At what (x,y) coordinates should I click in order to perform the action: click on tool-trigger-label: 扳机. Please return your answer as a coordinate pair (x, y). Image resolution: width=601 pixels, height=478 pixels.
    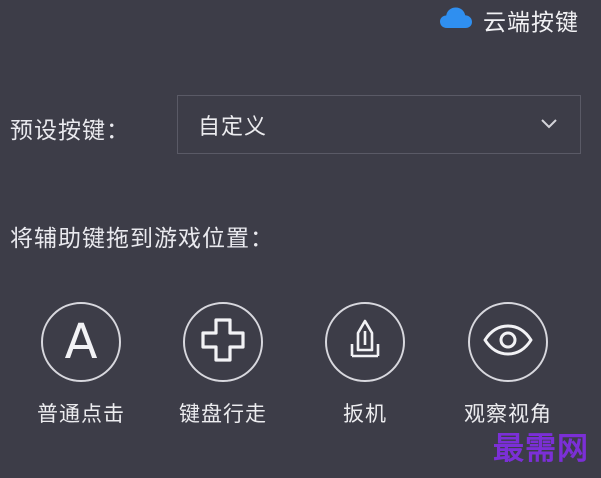
    Looking at the image, I should click on (365, 414).